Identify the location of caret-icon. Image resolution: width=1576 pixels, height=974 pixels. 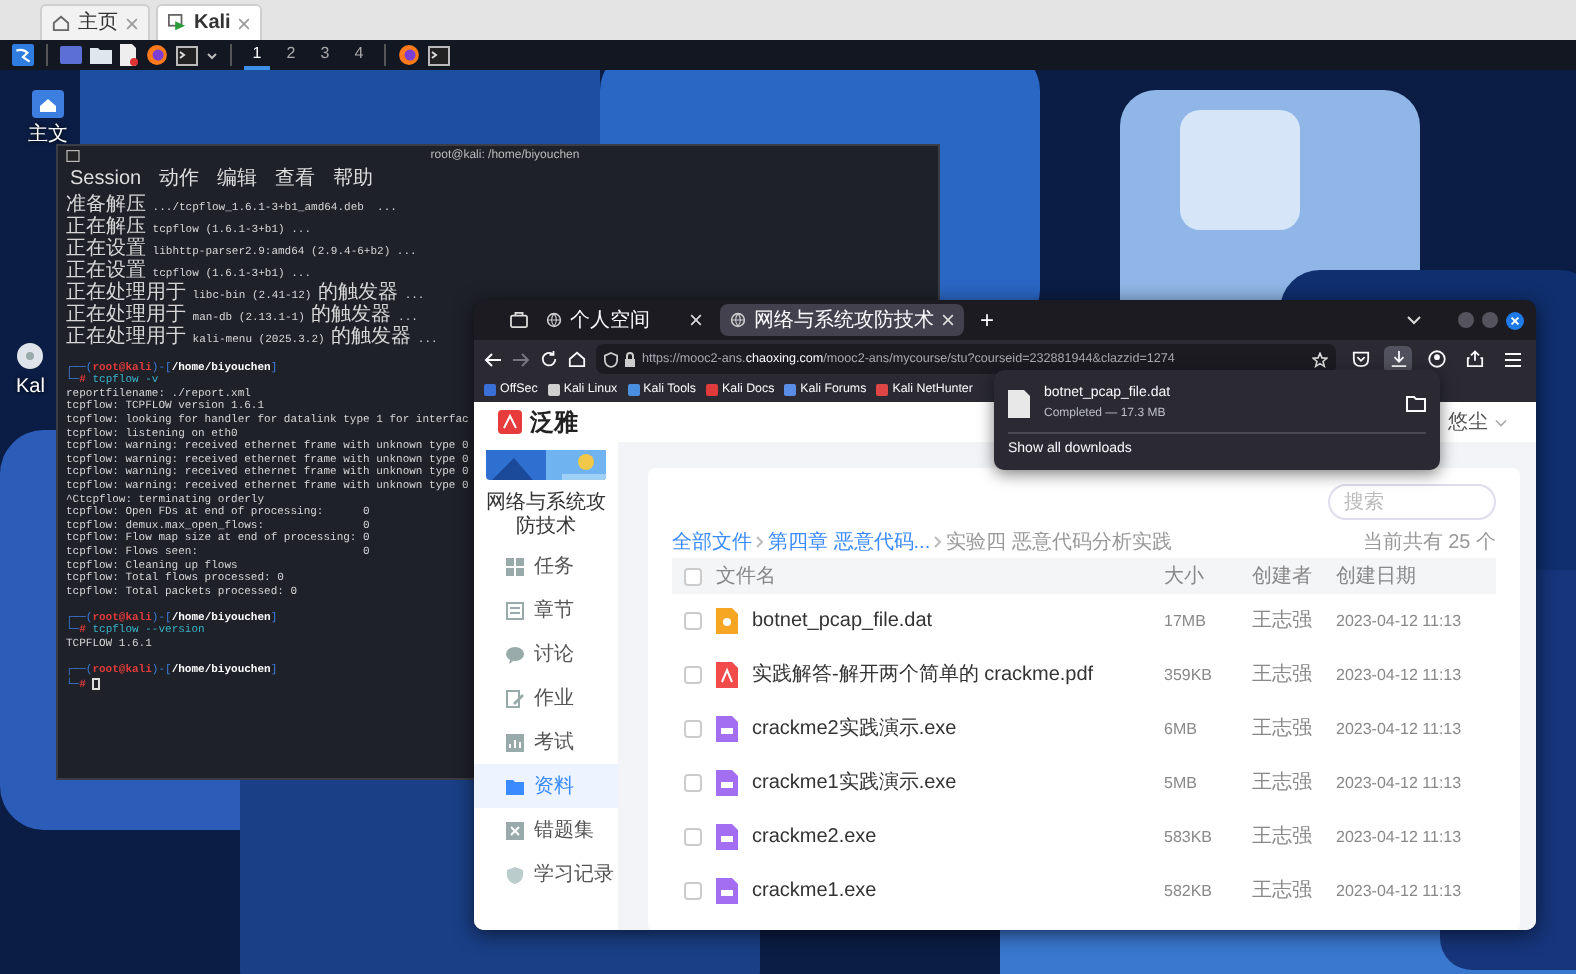
(212, 55).